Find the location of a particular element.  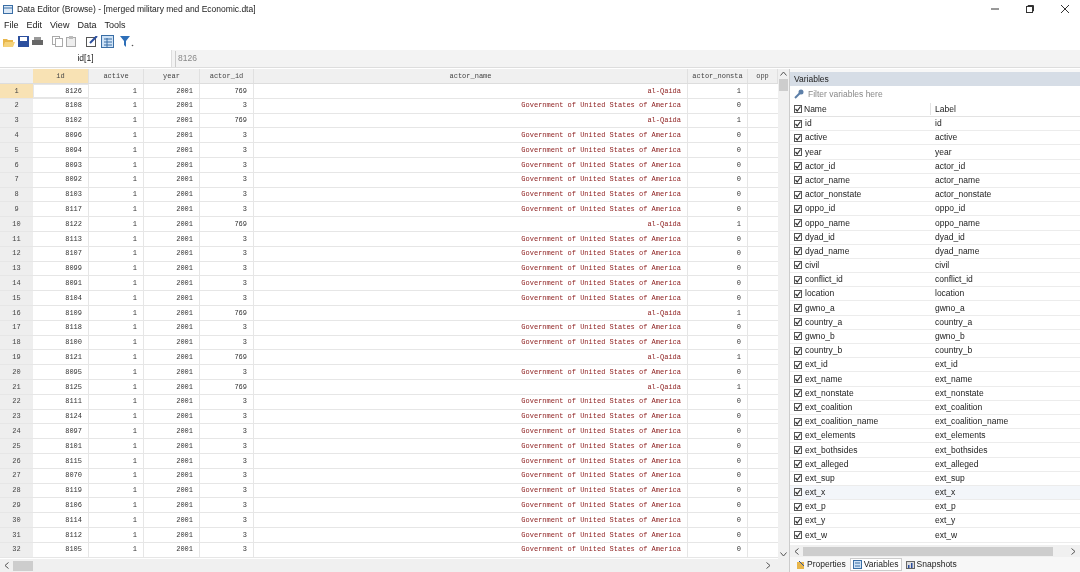

variable-name: conflict_id is located at coordinates (824, 280).